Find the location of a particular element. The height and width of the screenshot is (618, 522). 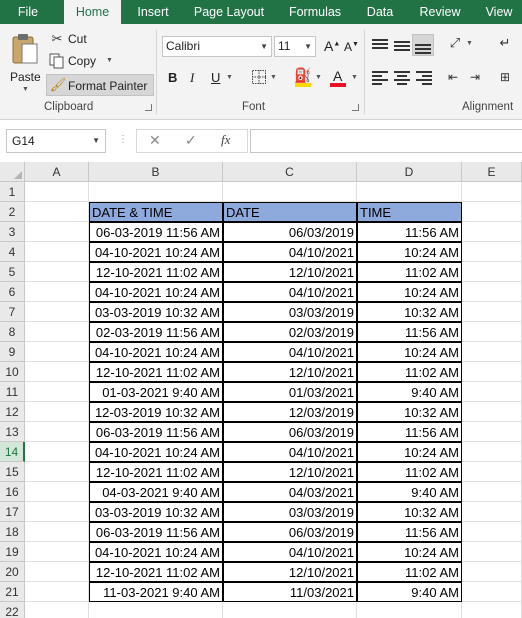

cell-a9 is located at coordinates (57, 352).